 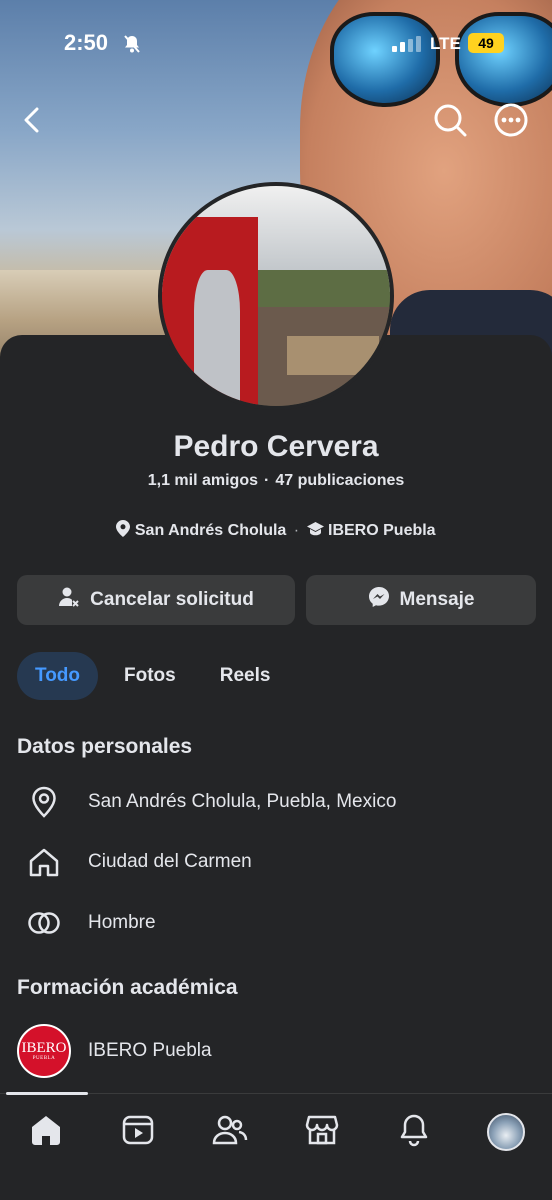 I want to click on ibero-logo-text: IBERO, so click(x=44, y=1048).